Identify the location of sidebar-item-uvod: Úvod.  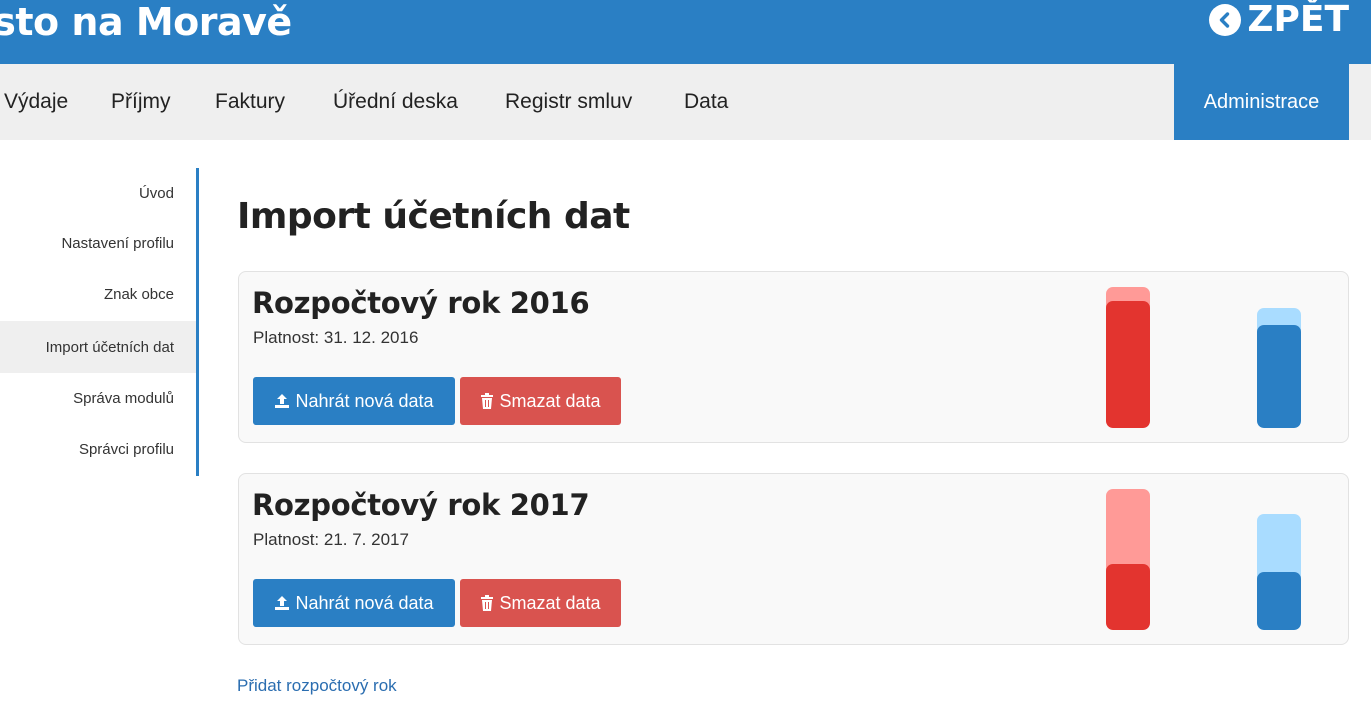
(156, 193).